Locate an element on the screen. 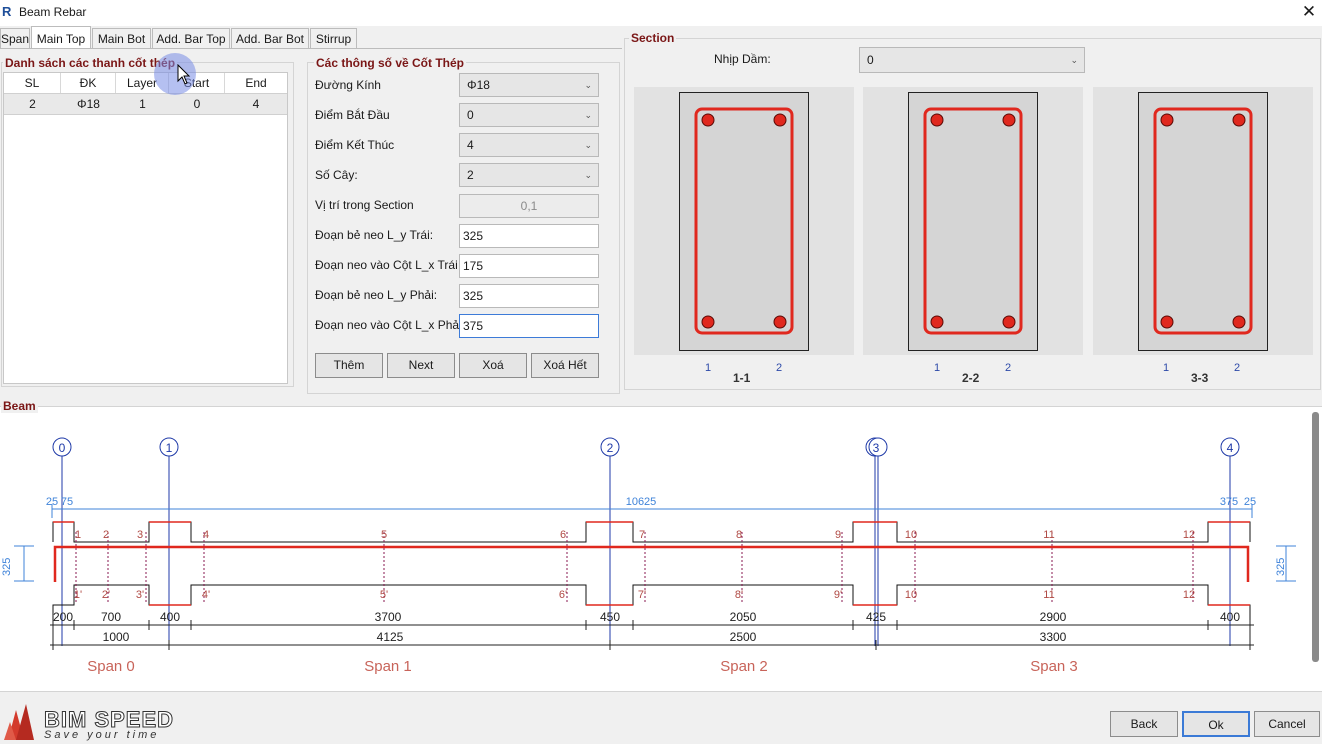 The width and height of the screenshot is (1322, 744). be-neo-trai-input: 325 is located at coordinates (529, 236).